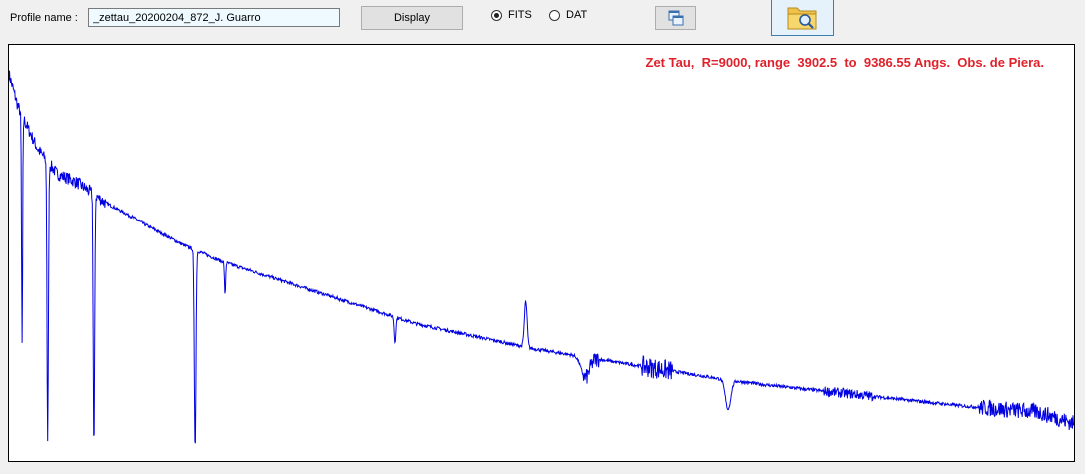  Describe the element at coordinates (44, 18) in the screenshot. I see `profile-name-label: Profile name :` at that location.